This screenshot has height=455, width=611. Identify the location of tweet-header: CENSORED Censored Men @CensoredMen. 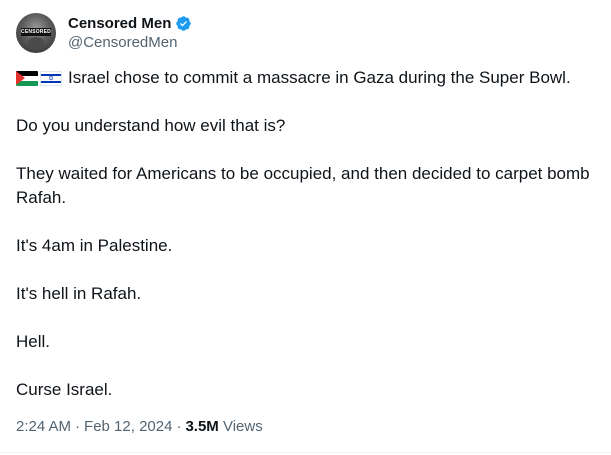
(104, 33).